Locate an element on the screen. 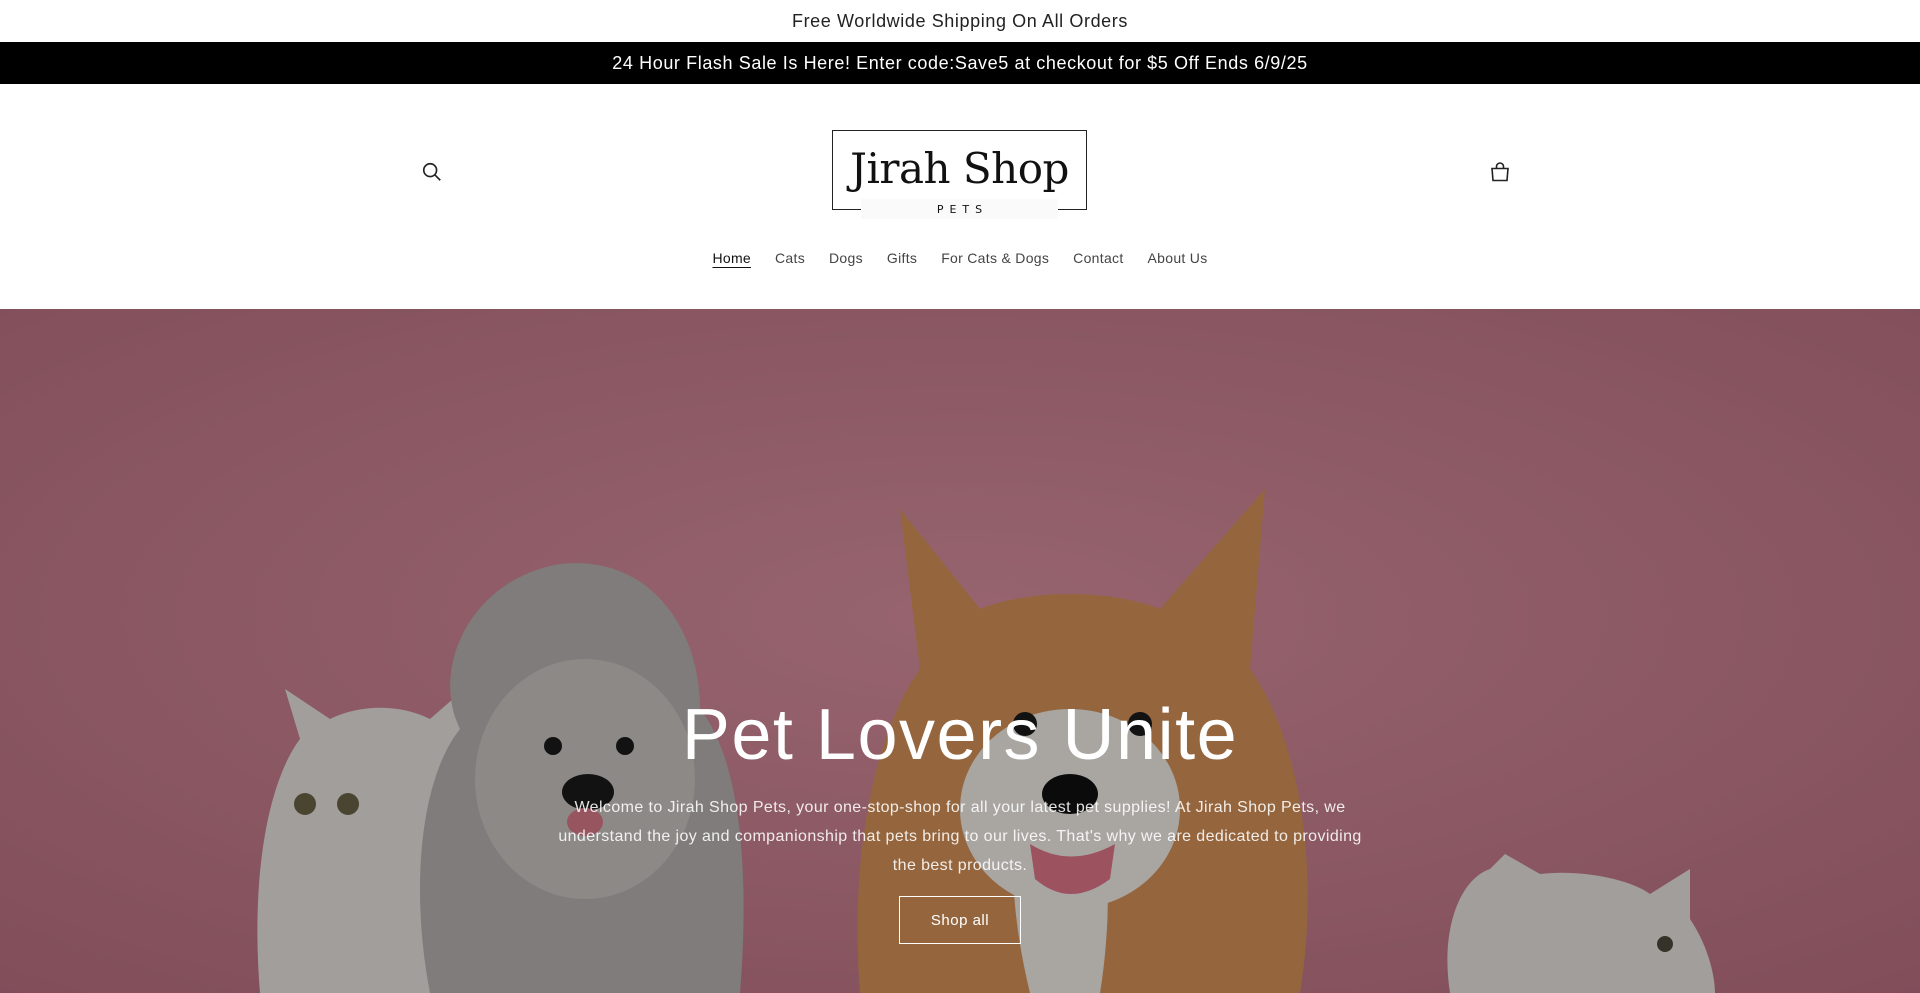  announcement-shipping-text: Free Worldwide Shipping On All Orders is located at coordinates (959, 20).